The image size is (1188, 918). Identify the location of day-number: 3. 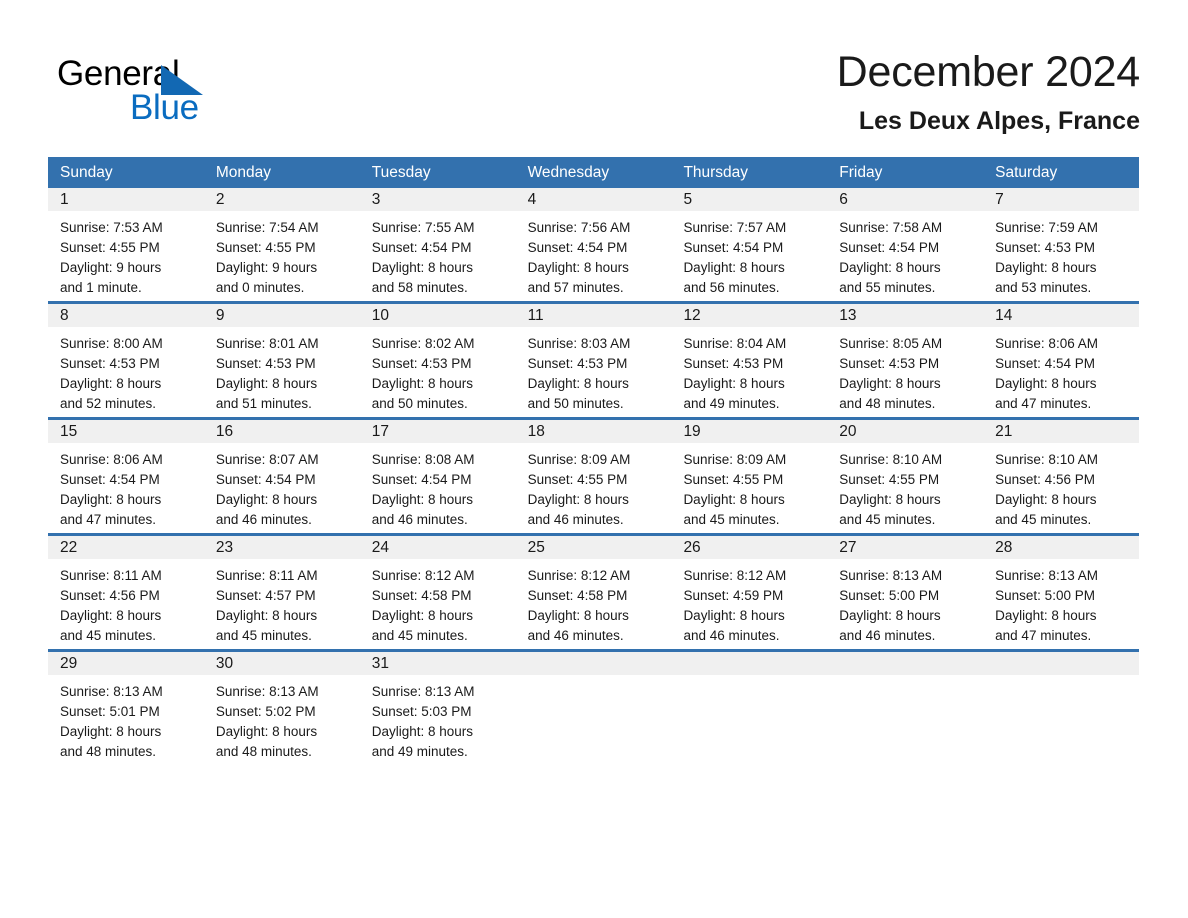
(438, 199).